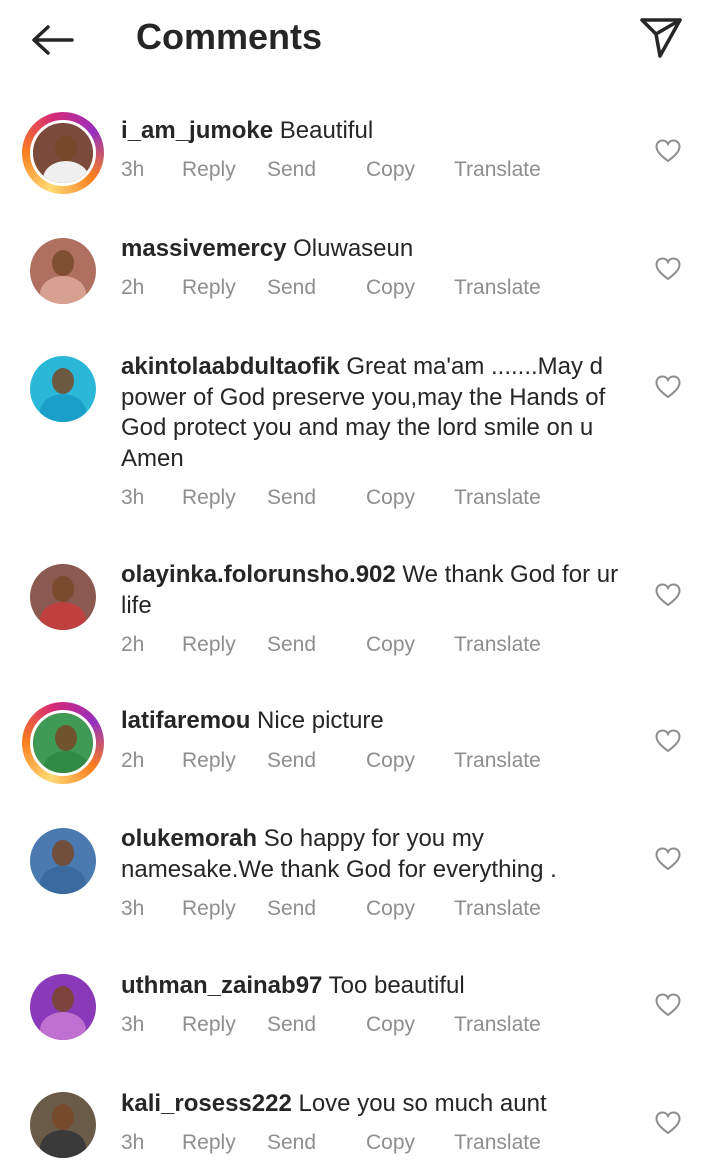 The image size is (720, 1176). What do you see at coordinates (326, 130) in the screenshot?
I see `comment-body: Beautiful` at bounding box center [326, 130].